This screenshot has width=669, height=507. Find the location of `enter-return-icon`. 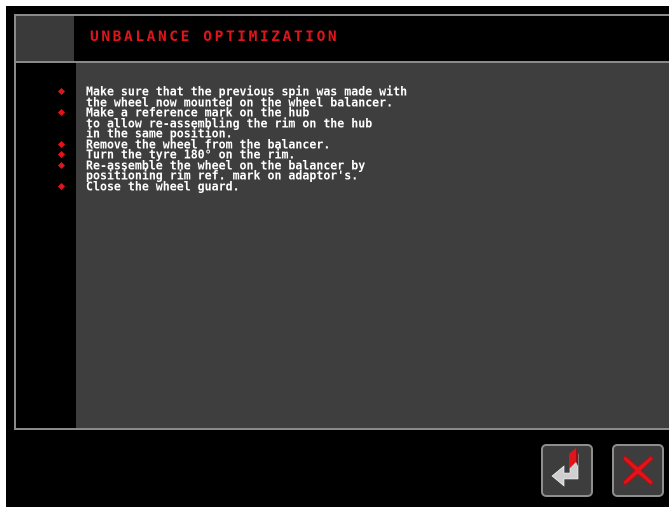

enter-return-icon is located at coordinates (565, 467).